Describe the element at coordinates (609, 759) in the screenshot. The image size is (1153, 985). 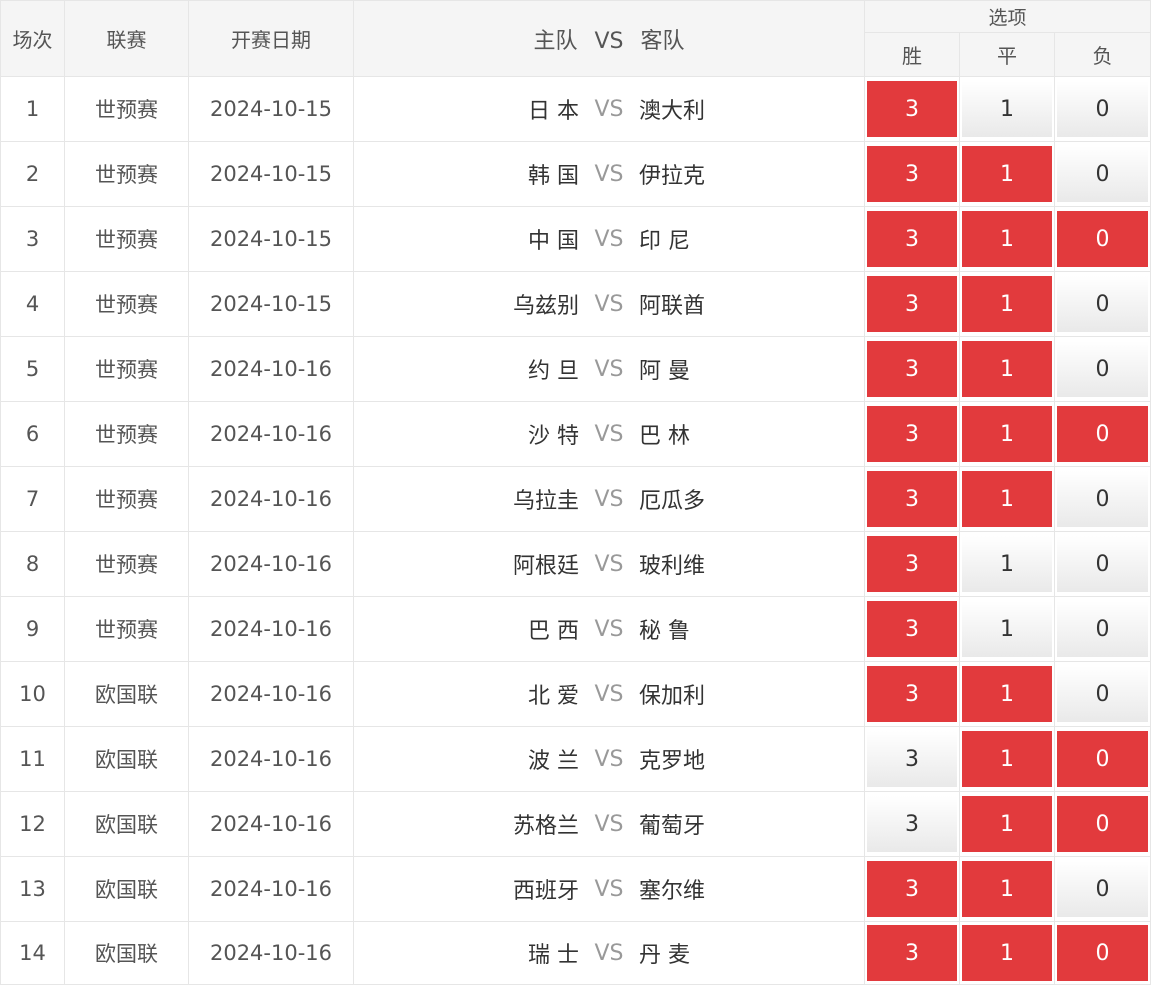
I see `match-teams: 波 兰 VS 克罗地` at that location.